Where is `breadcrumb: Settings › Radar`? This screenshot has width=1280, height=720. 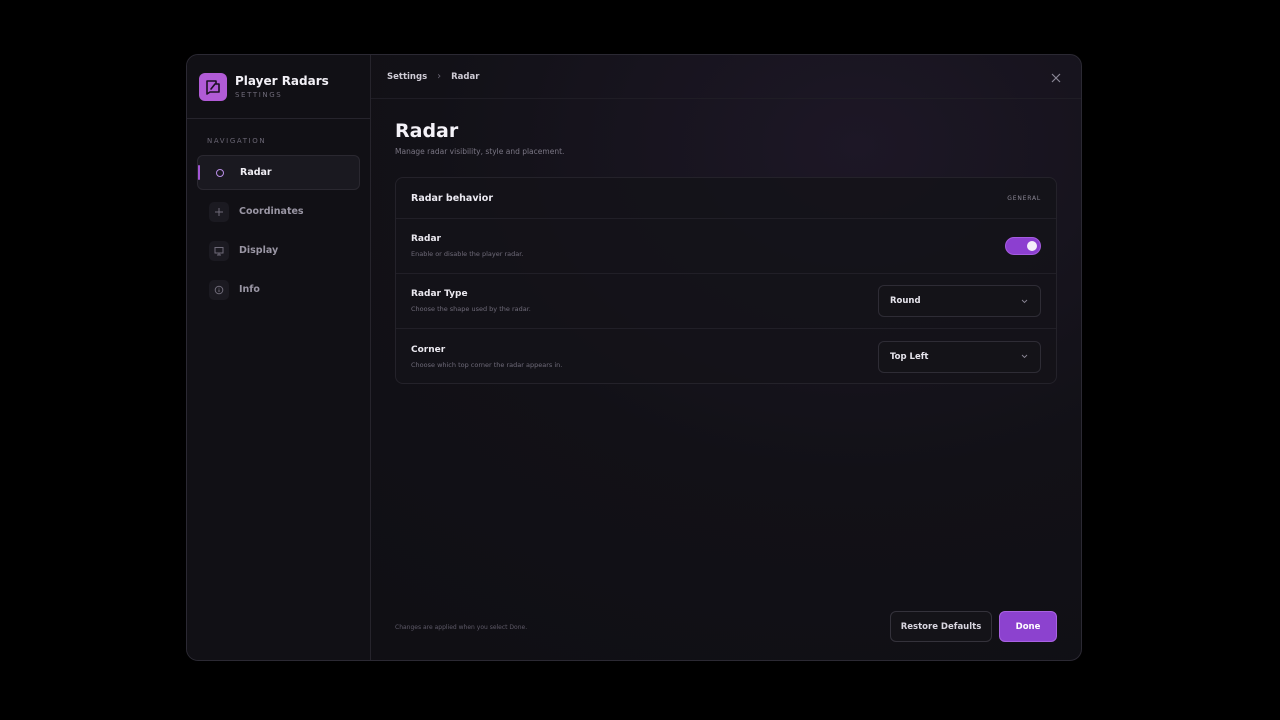
breadcrumb: Settings › Radar is located at coordinates (726, 77).